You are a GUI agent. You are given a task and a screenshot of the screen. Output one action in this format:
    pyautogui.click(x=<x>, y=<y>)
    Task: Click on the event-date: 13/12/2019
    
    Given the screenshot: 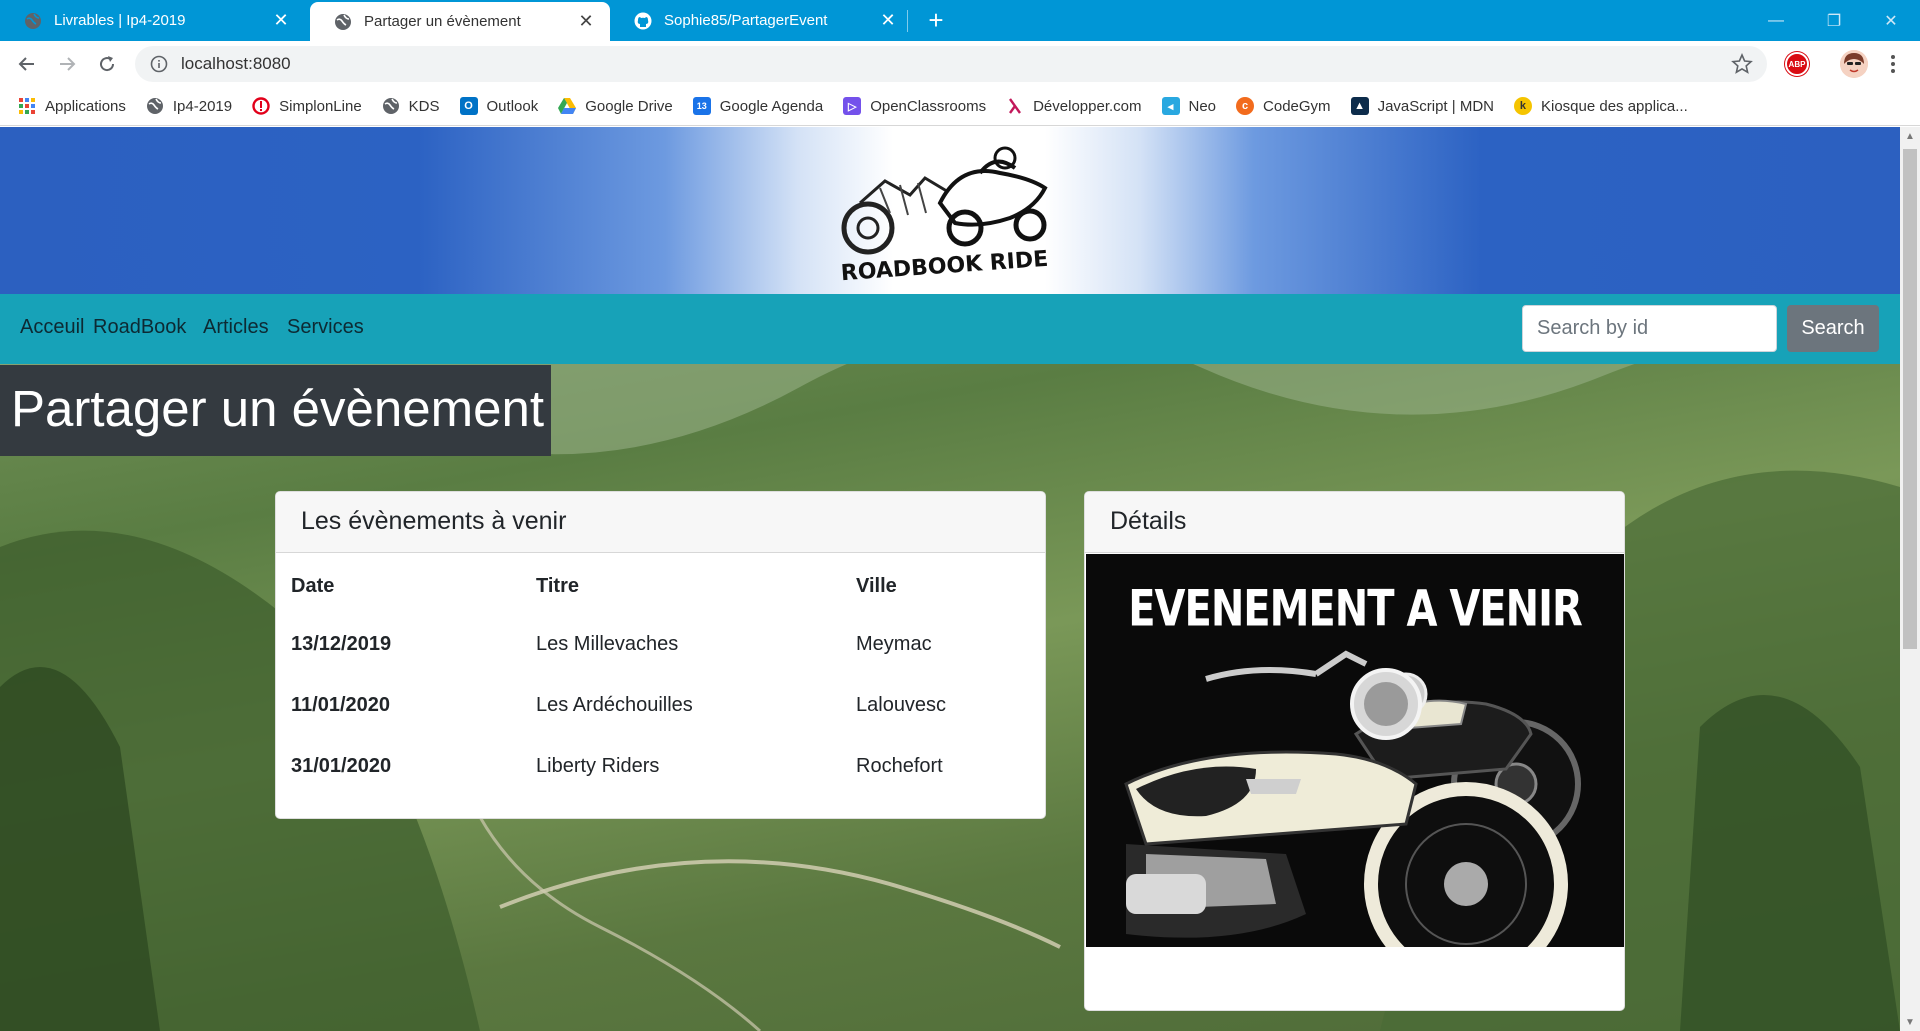 What is the action you would take?
    pyautogui.click(x=341, y=644)
    